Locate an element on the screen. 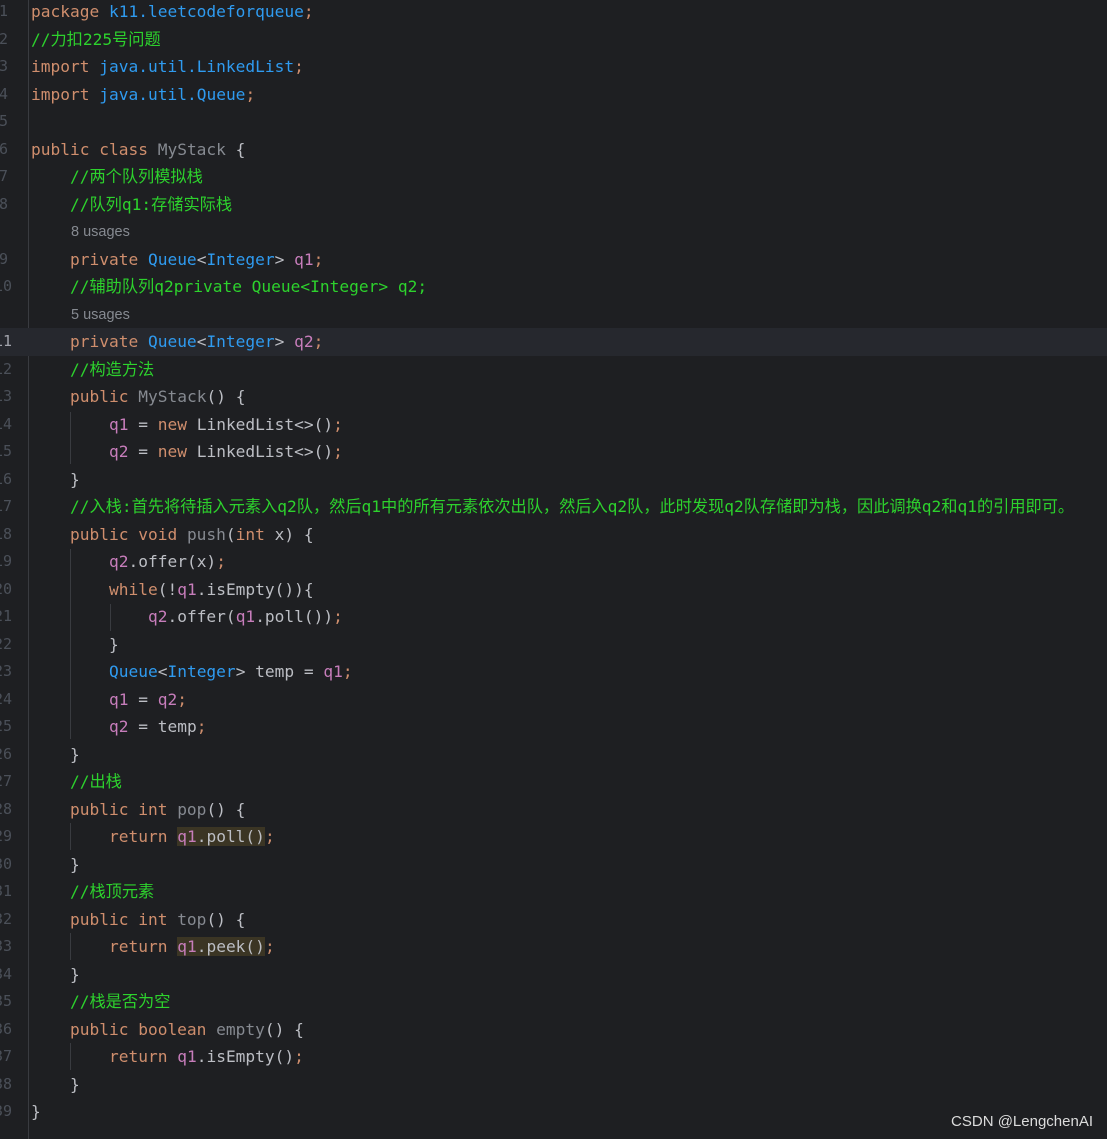 The width and height of the screenshot is (1107, 1139). code-text: import java.util.LinkedList; is located at coordinates (167, 67).